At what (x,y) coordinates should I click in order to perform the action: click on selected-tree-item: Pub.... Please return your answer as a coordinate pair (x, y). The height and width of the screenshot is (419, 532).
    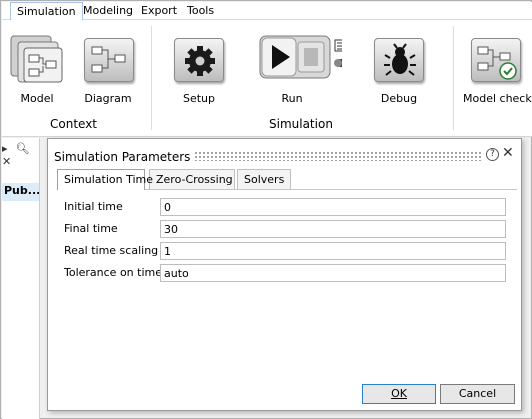
    Looking at the image, I should click on (20, 192).